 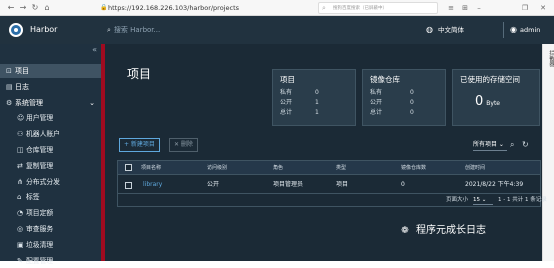 I want to click on home-icon: ⌂, so click(x=47, y=8).